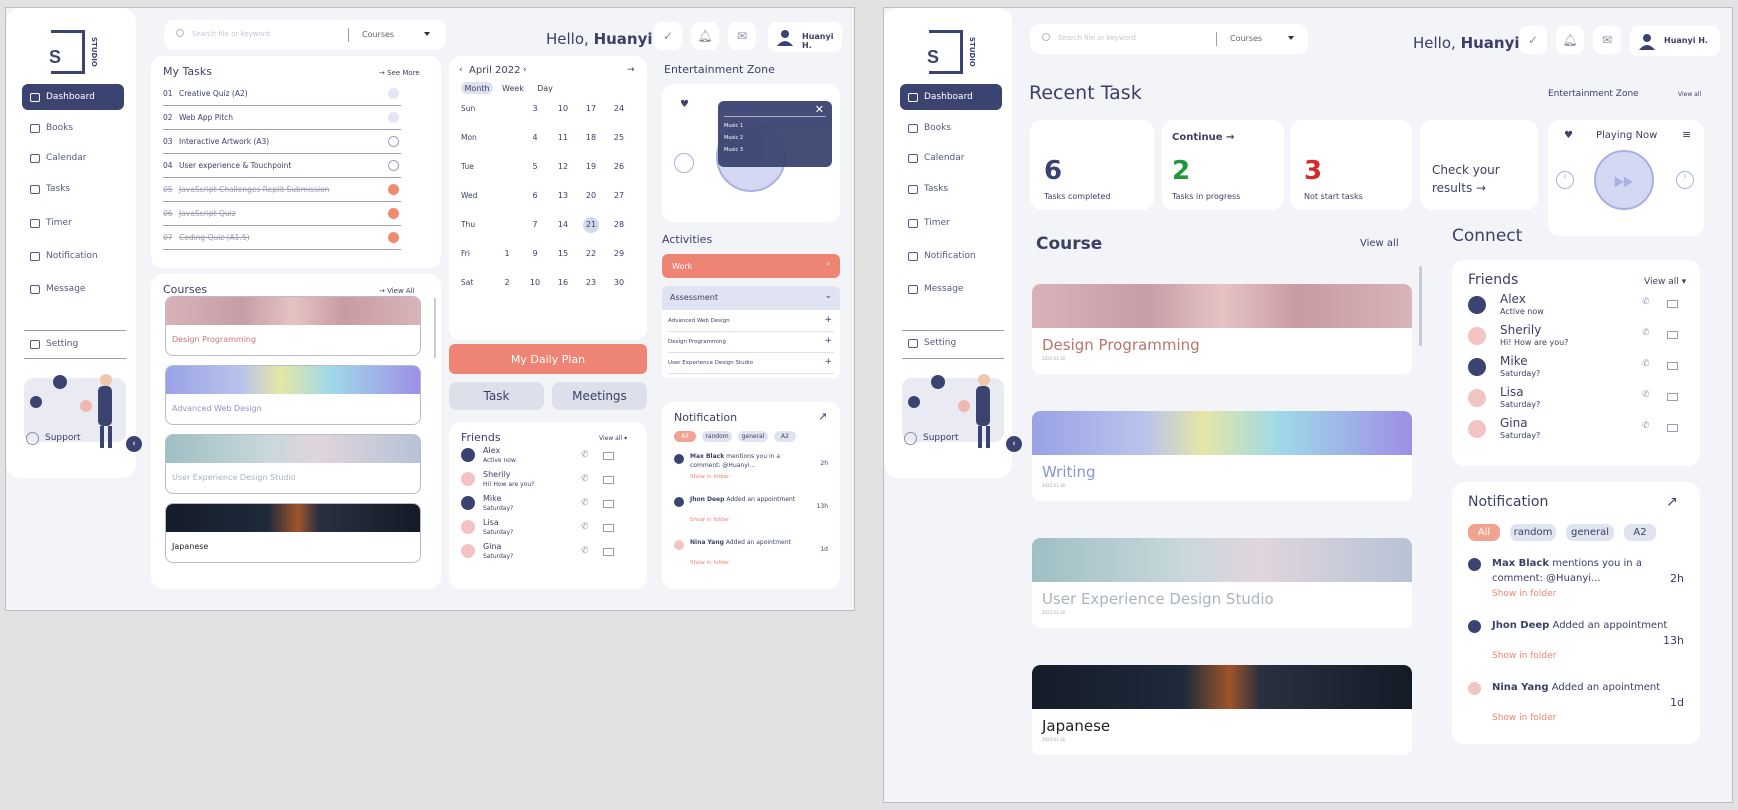 The height and width of the screenshot is (810, 1738). What do you see at coordinates (535, 195) in the screenshot?
I see `calendar-day: 6` at bounding box center [535, 195].